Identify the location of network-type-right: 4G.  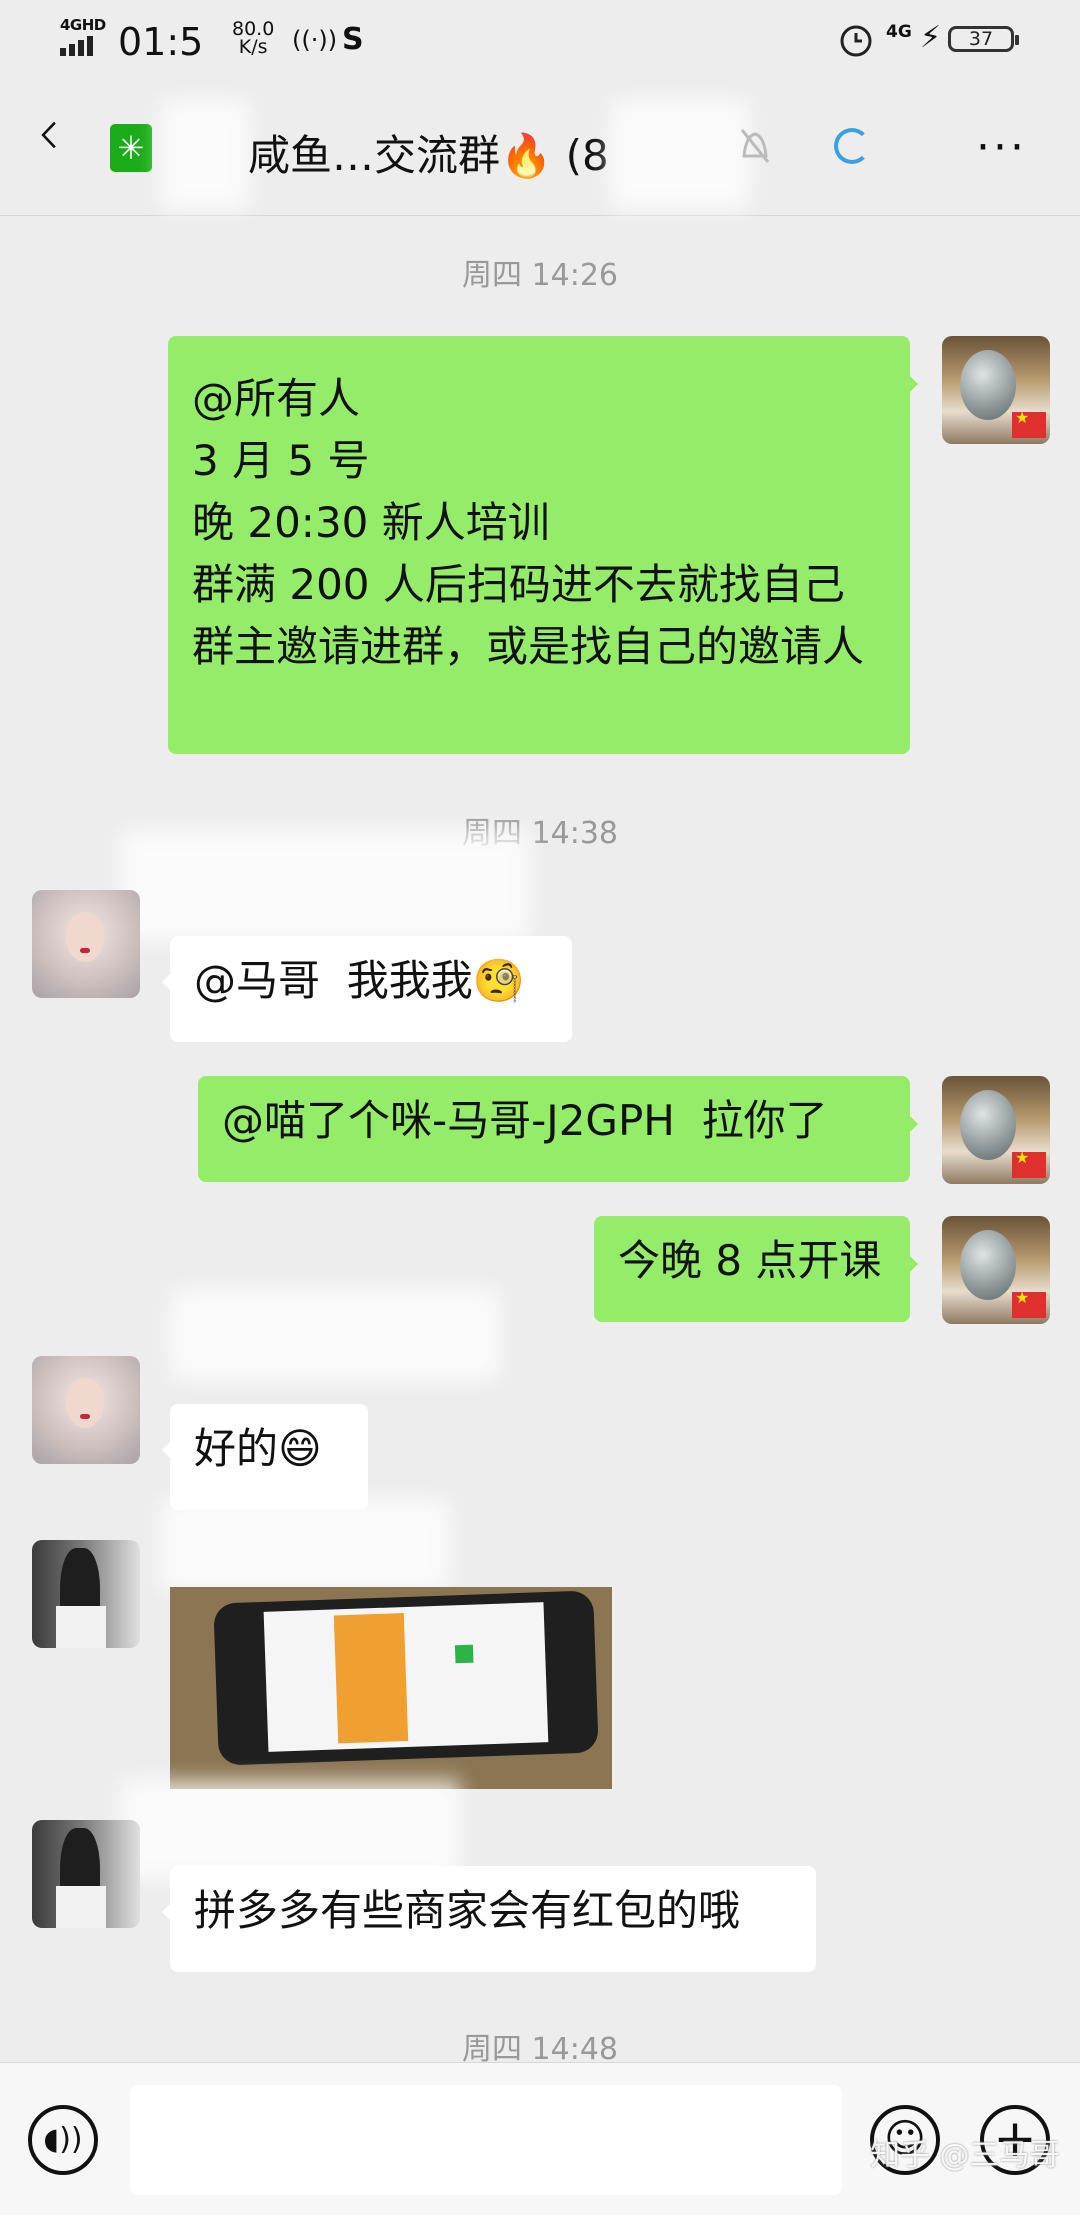
(899, 32).